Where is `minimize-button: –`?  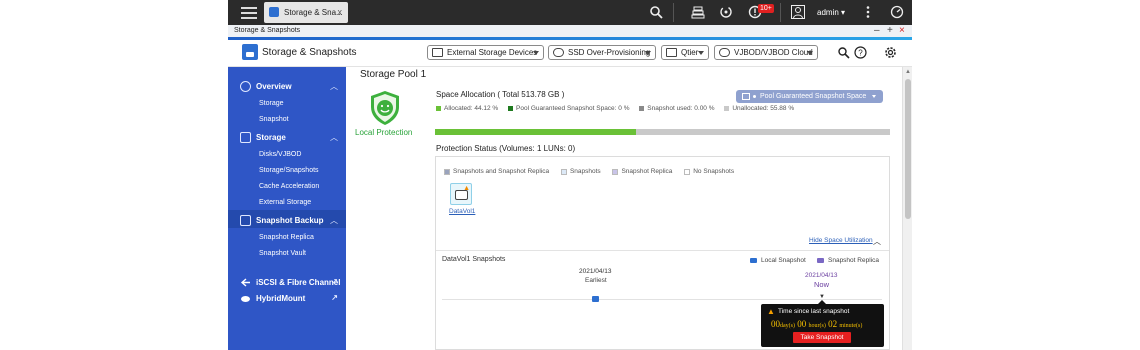
minimize-button: – is located at coordinates (877, 31).